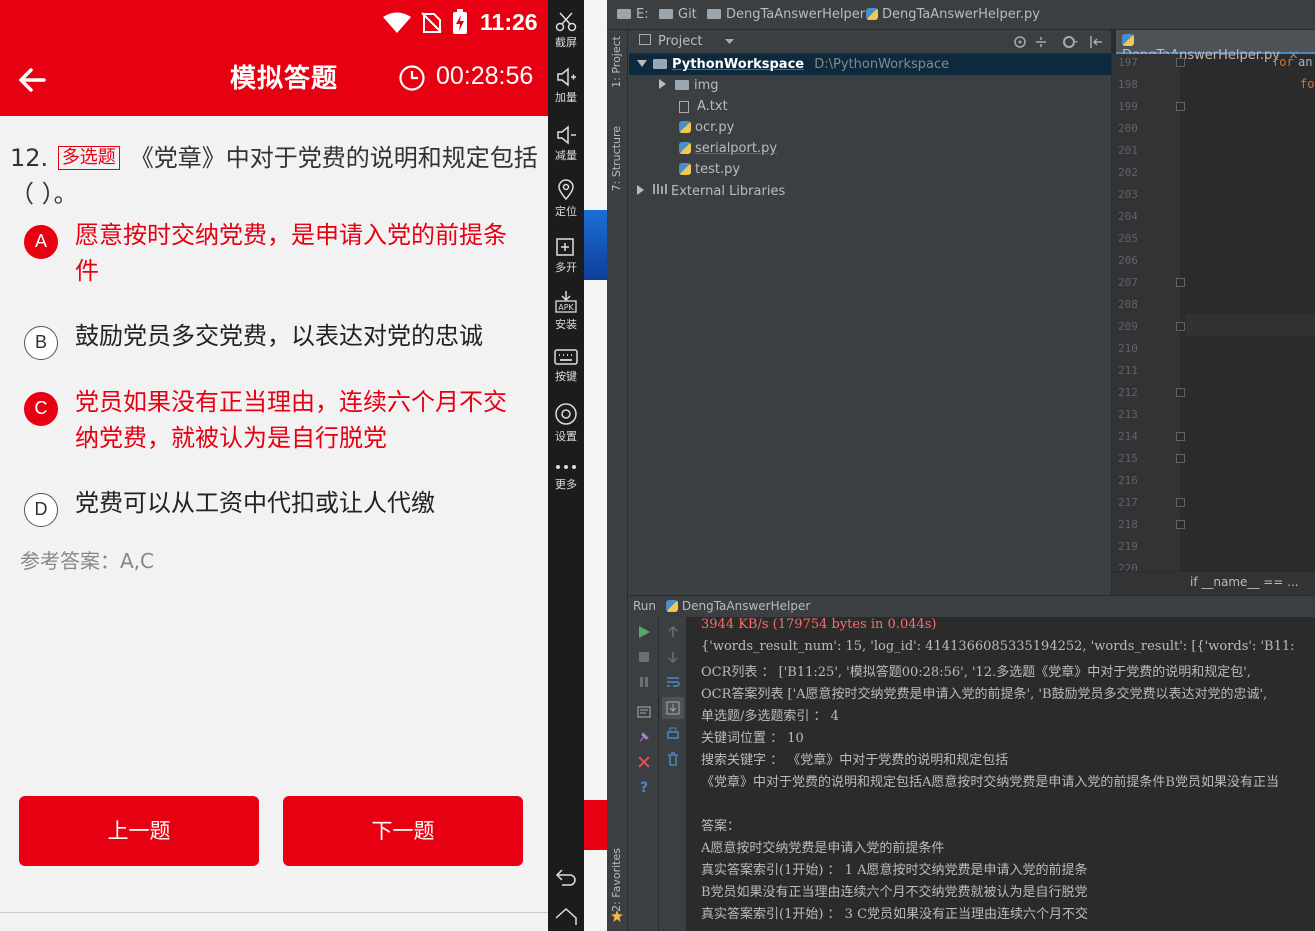 The image size is (1315, 931). I want to click on phone-status-bar: 11:26, so click(274, 22).